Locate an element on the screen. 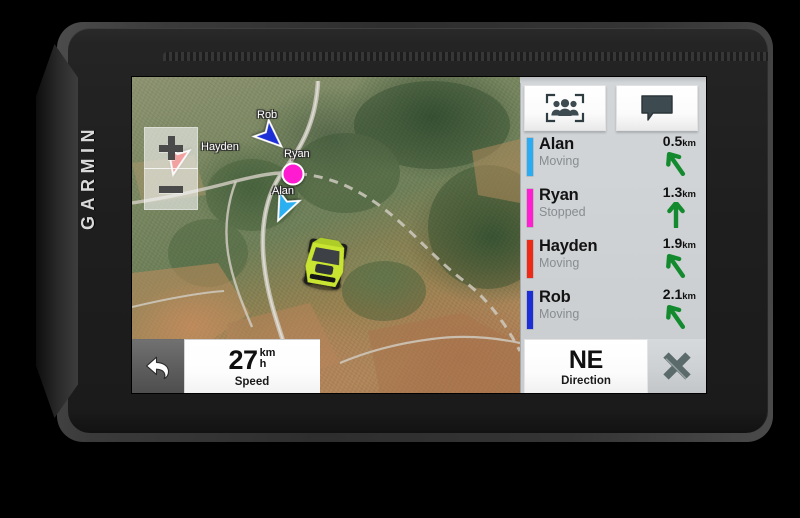 Image resolution: width=800 pixels, height=518 pixels. speed-row: 27 km h is located at coordinates (252, 359).